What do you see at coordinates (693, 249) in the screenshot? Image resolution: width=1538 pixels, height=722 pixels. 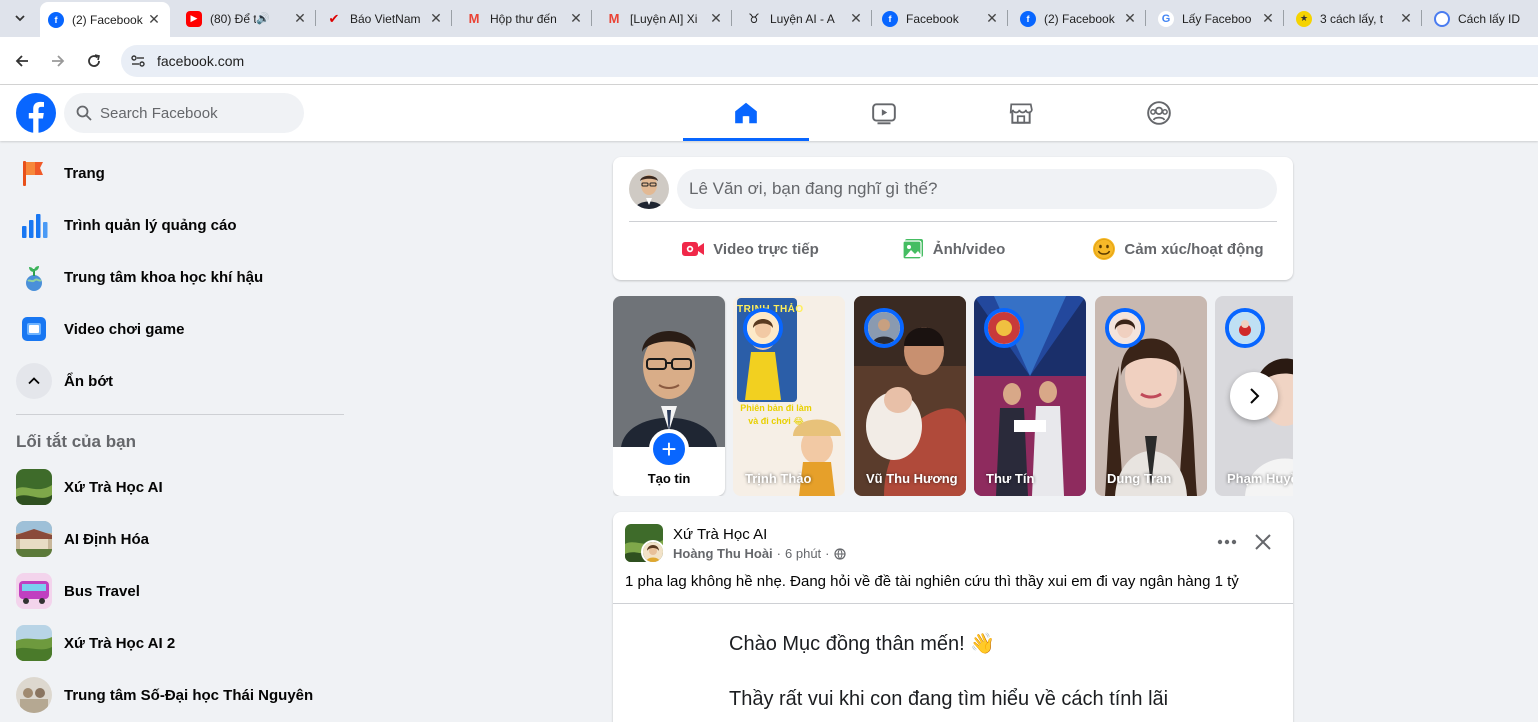 I see `live-video-icon` at bounding box center [693, 249].